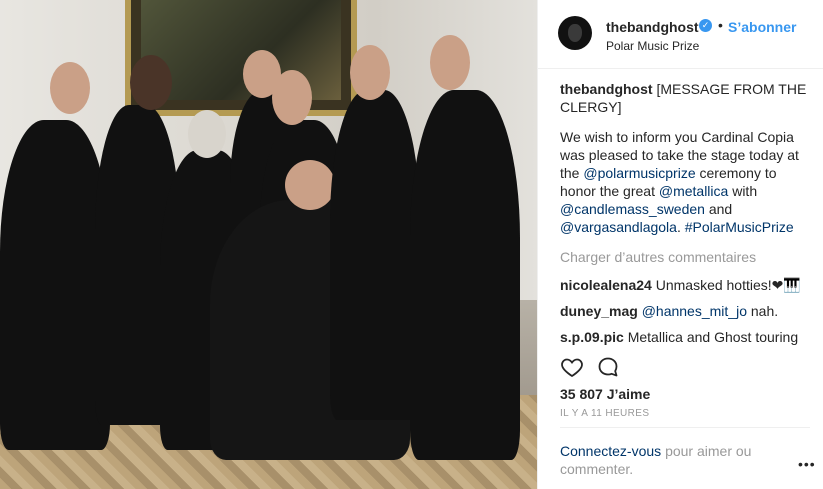  I want to click on login-link: Connectez-vous, so click(610, 451).